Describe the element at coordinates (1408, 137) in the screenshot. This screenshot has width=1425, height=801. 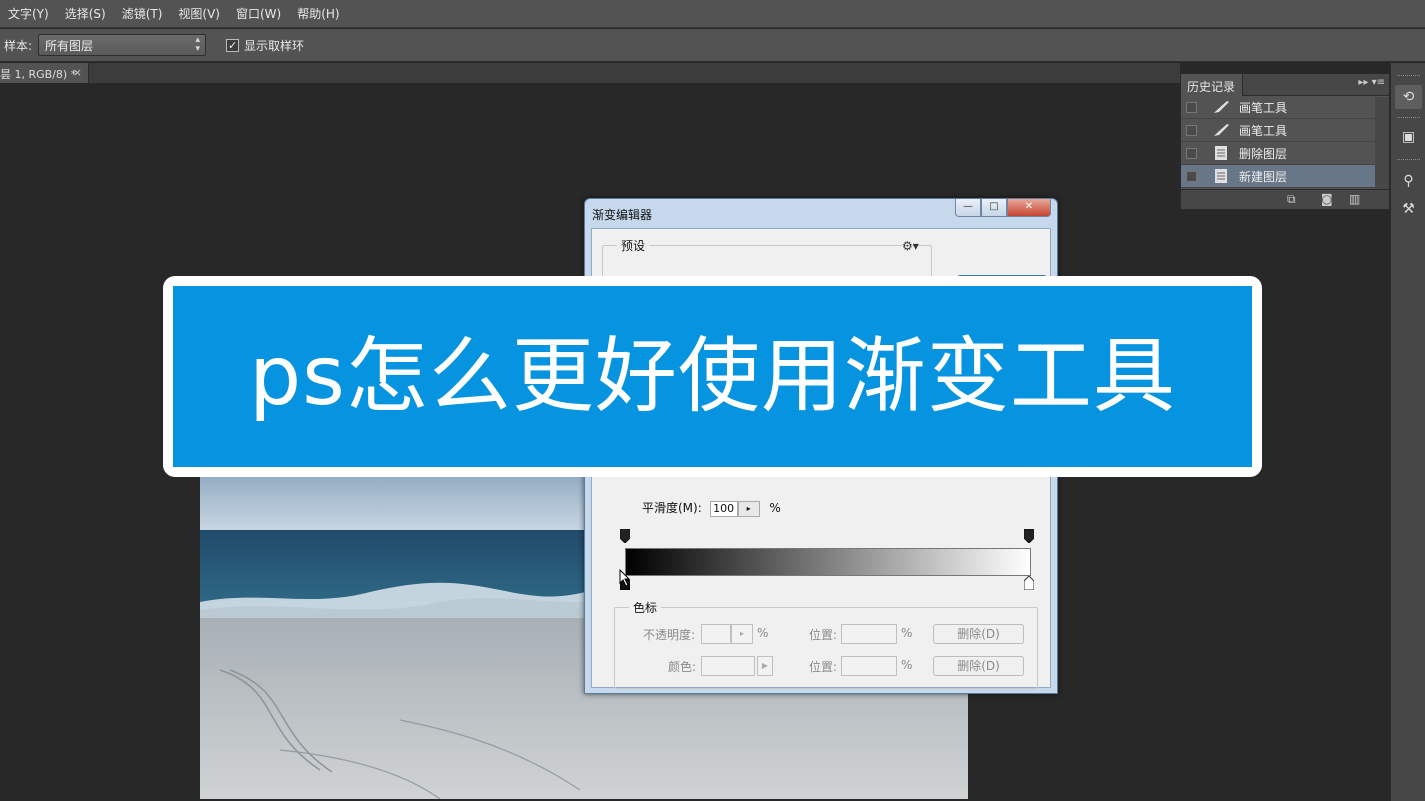
I see `3d-cube-icon: ▣` at that location.